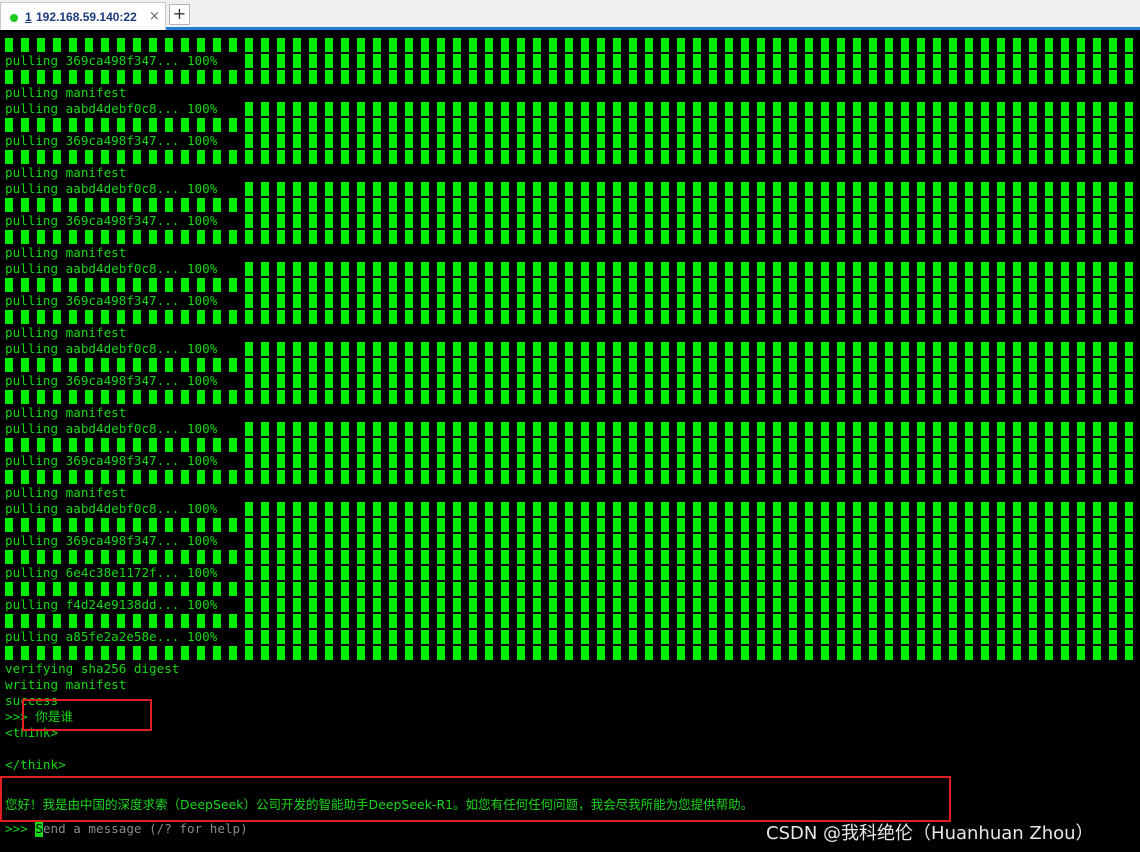 Image resolution: width=1140 pixels, height=852 pixels. I want to click on pull-layer-line: pulling a85fe2a2e58e... 100%, so click(572, 637).